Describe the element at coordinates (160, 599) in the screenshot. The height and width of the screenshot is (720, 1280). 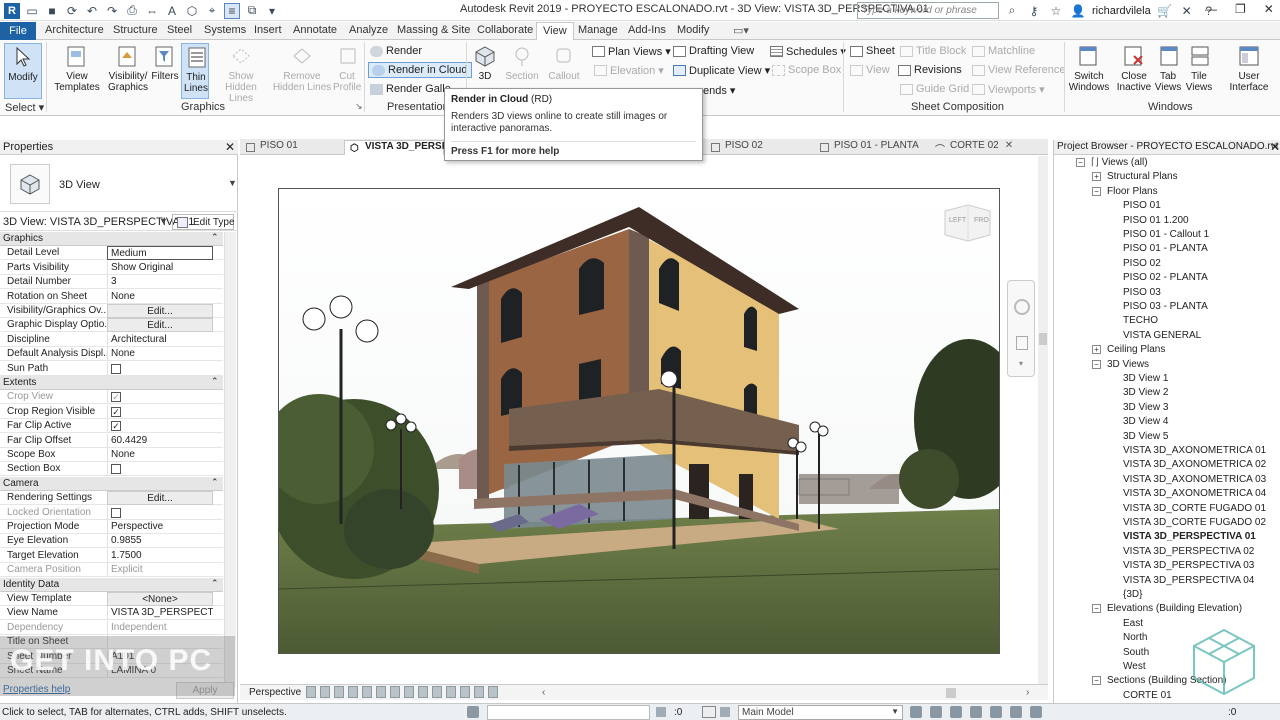
I see `property-value: <None>` at that location.